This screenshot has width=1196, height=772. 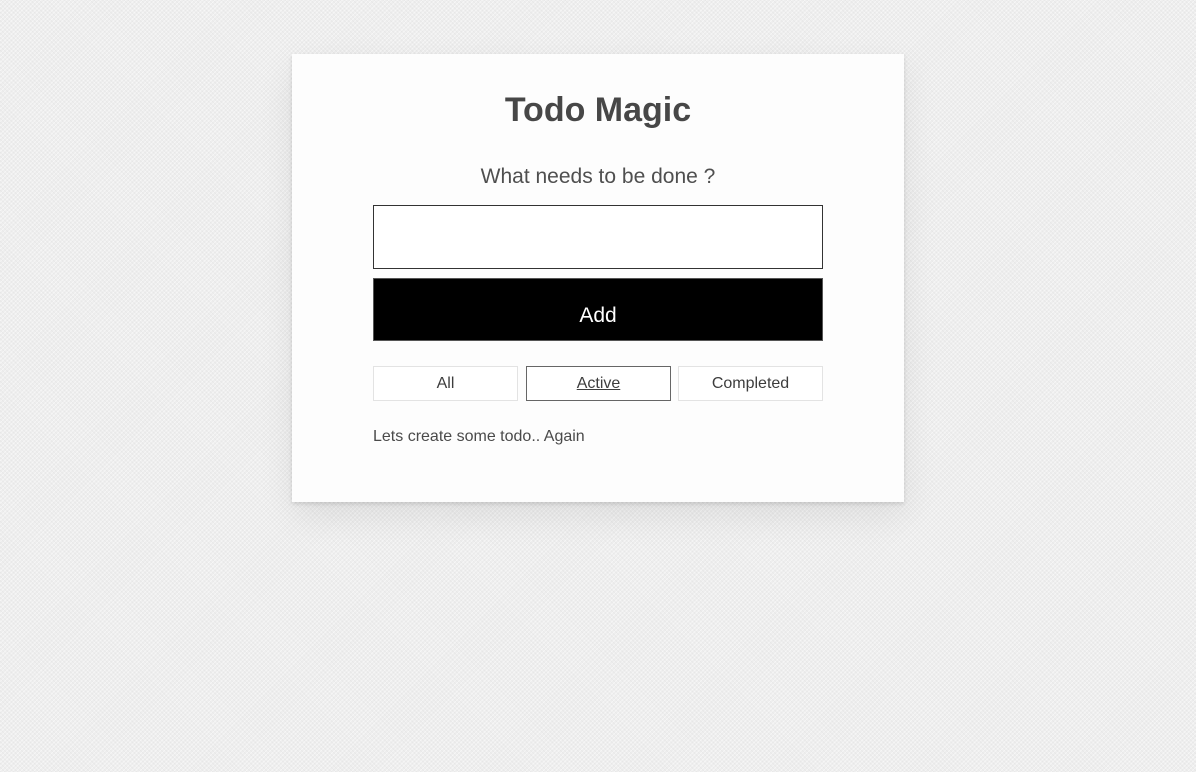 What do you see at coordinates (598, 176) in the screenshot?
I see `todo-prompt: What needs to be done ?` at bounding box center [598, 176].